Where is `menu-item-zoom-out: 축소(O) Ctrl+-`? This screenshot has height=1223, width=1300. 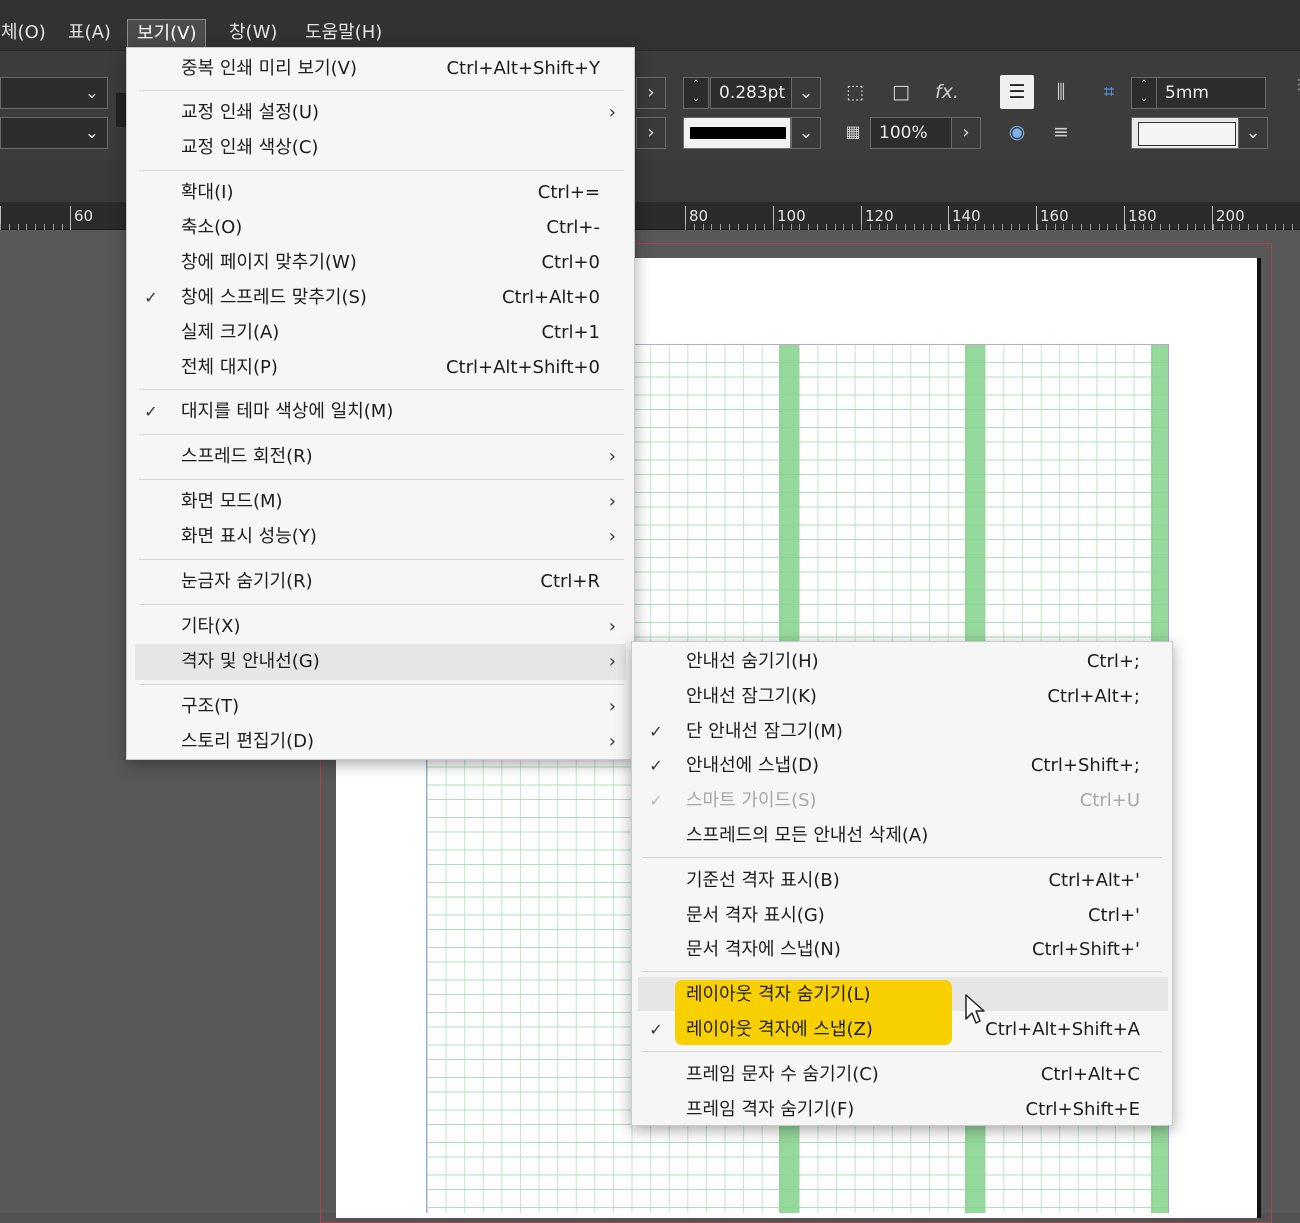
menu-item-zoom-out: 축소(O) Ctrl+- is located at coordinates (381, 228).